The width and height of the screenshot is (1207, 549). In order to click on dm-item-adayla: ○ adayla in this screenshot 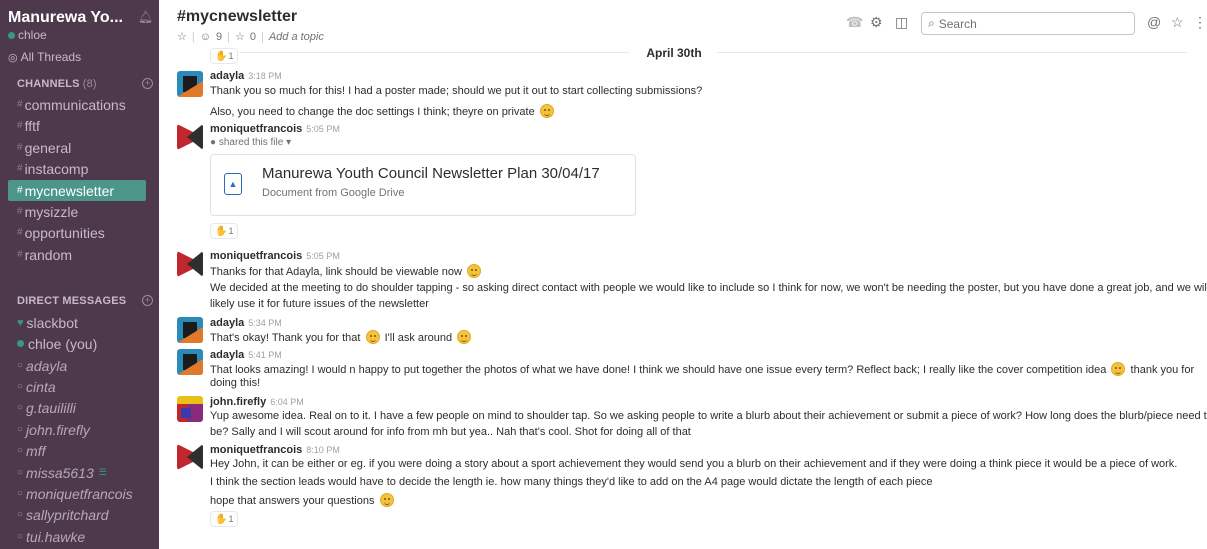, I will do `click(86, 365)`.